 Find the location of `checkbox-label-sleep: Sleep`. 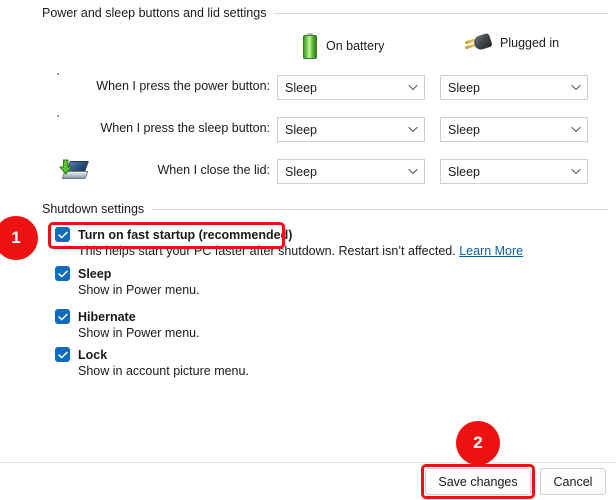

checkbox-label-sleep: Sleep is located at coordinates (95, 273).